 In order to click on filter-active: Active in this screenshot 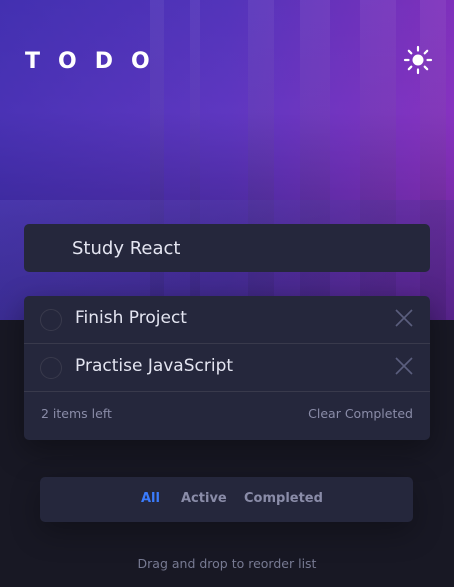, I will do `click(204, 498)`.